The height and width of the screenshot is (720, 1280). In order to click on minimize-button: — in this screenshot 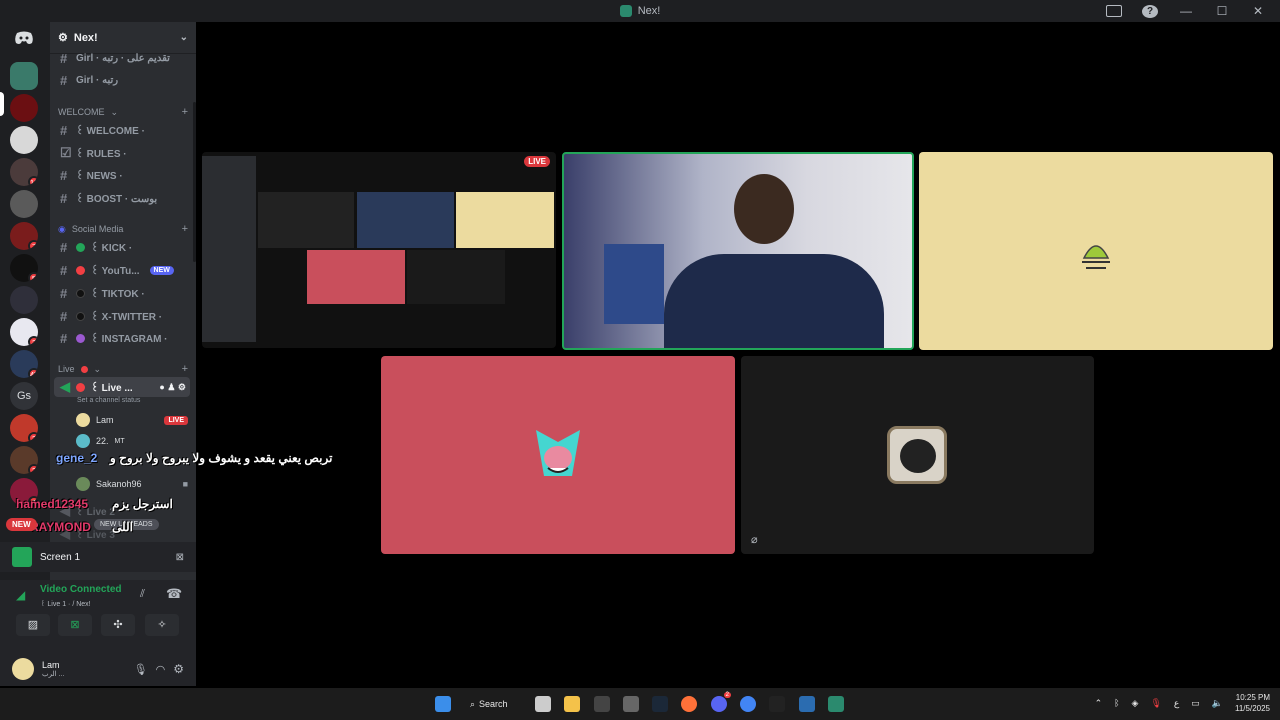, I will do `click(1186, 11)`.